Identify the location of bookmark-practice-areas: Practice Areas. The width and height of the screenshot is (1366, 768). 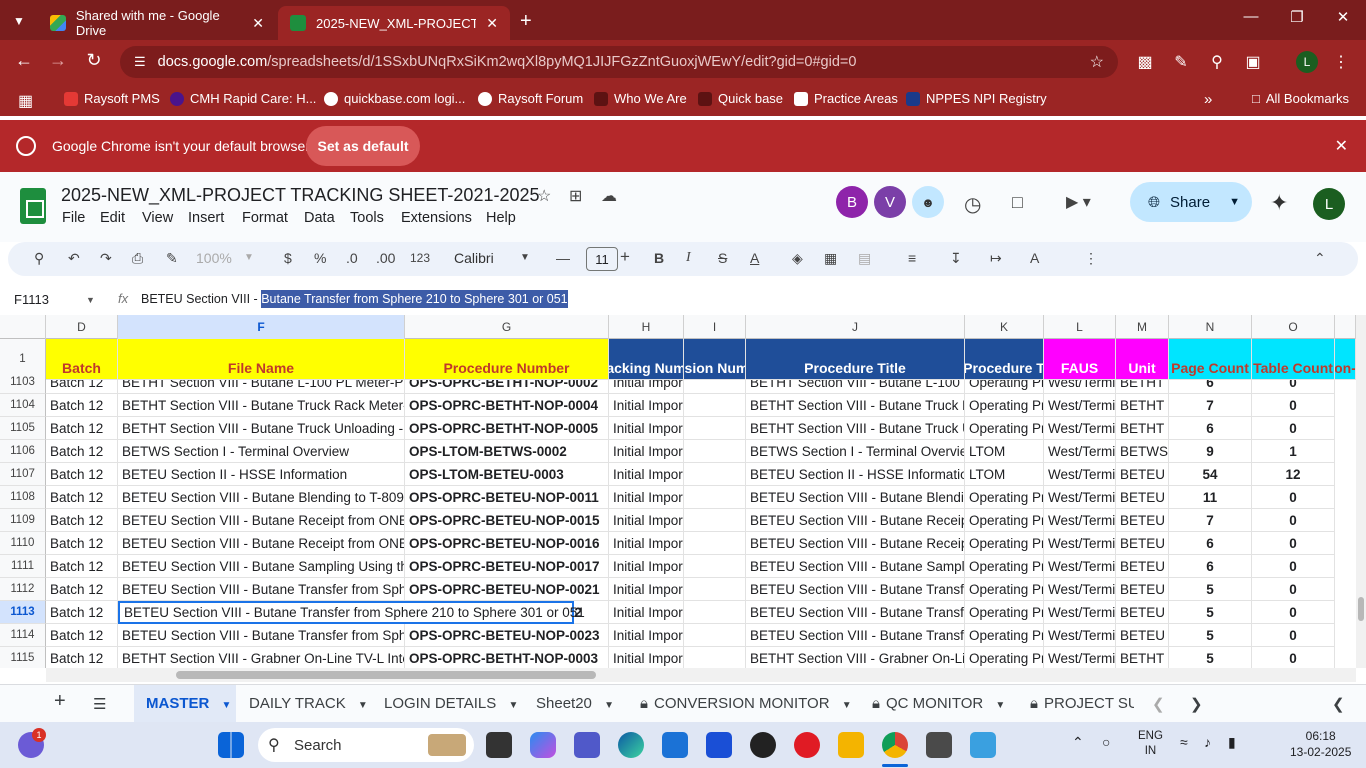
(846, 98).